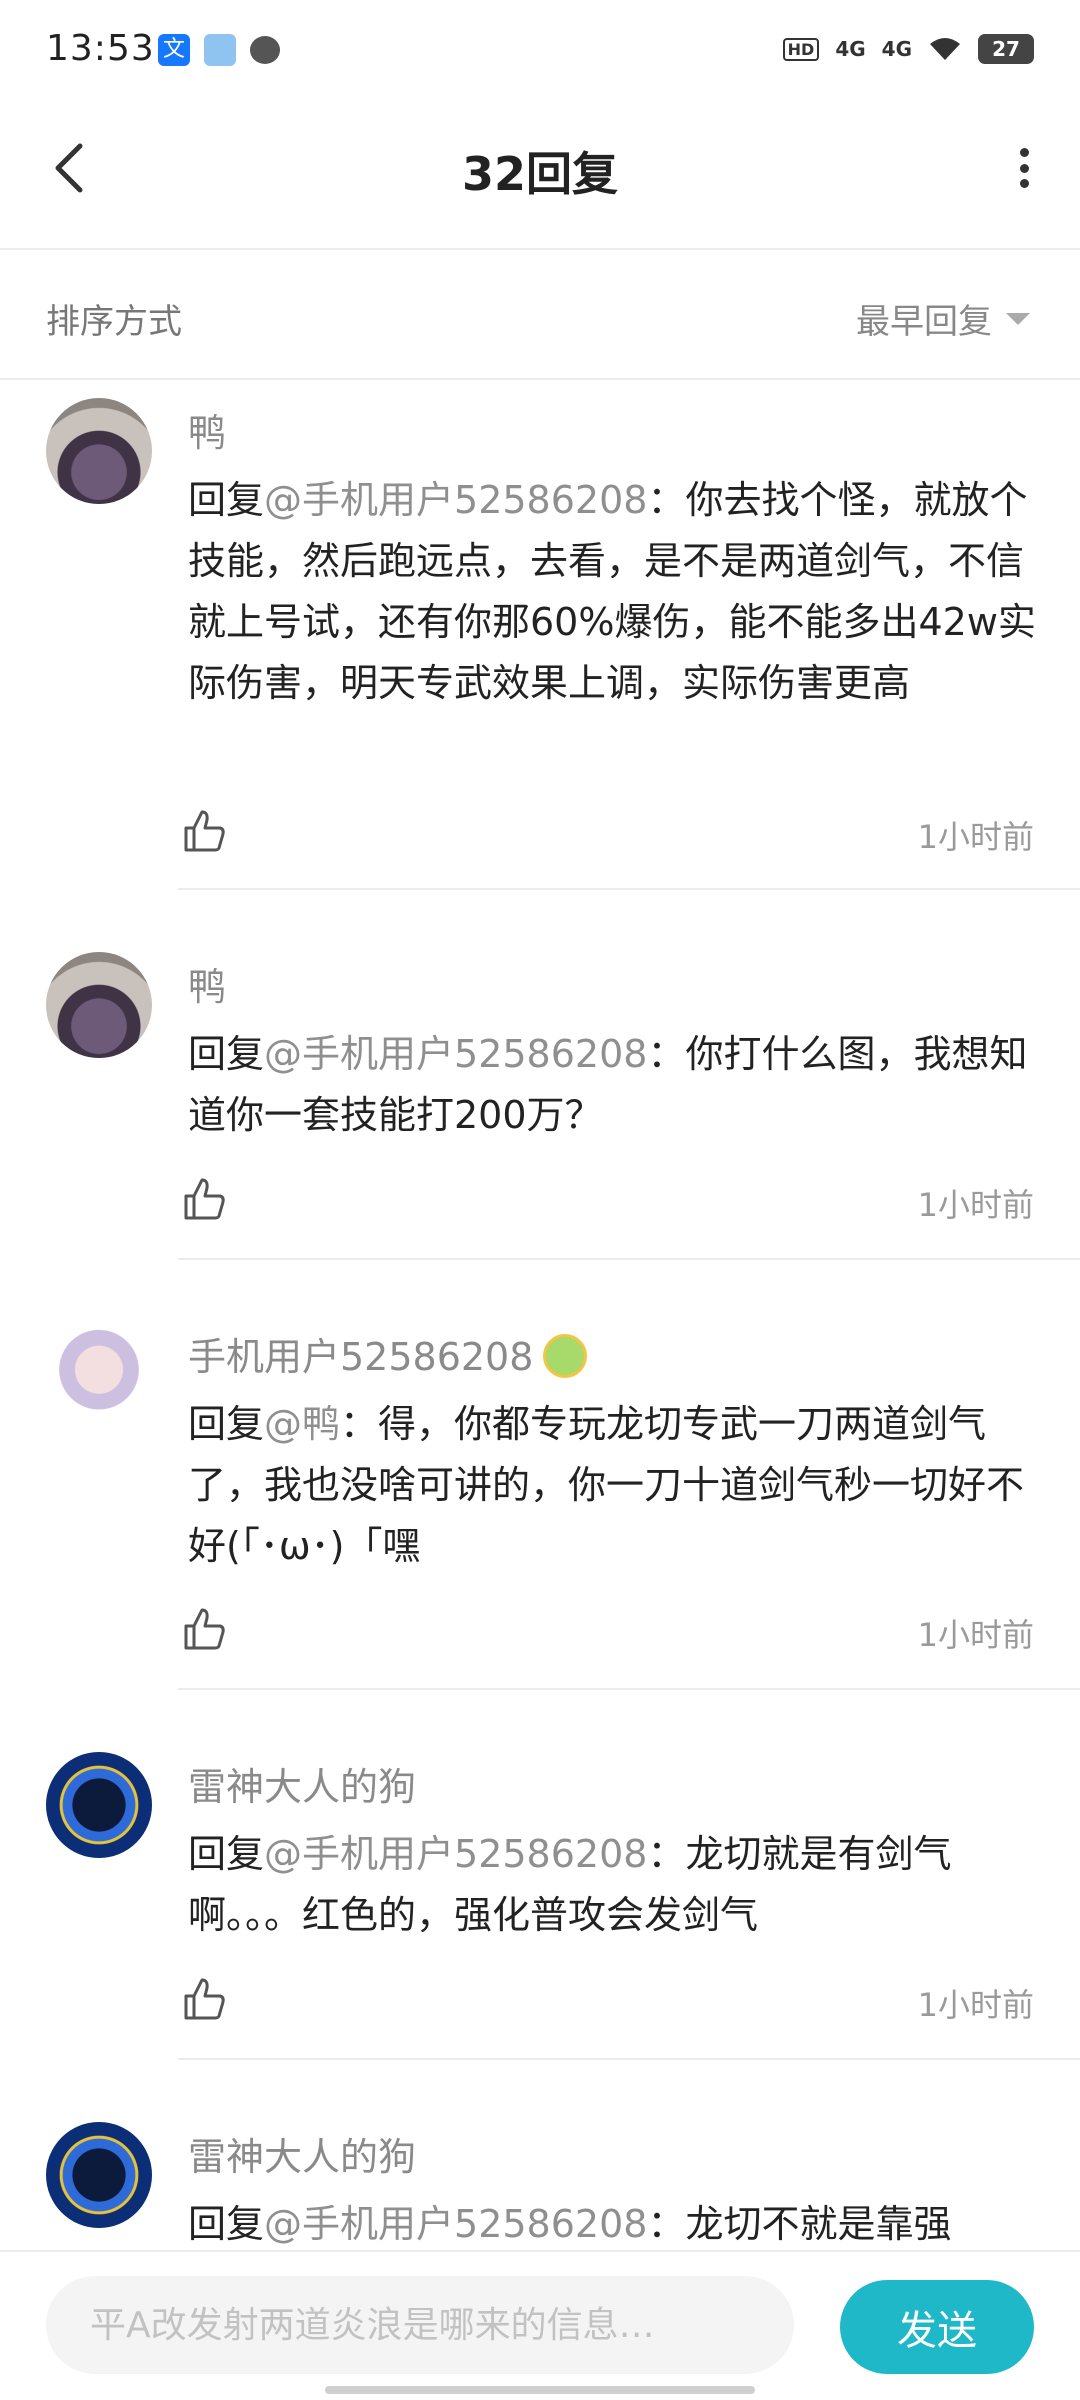 The image size is (1080, 2400). I want to click on wifi-icon, so click(945, 49).